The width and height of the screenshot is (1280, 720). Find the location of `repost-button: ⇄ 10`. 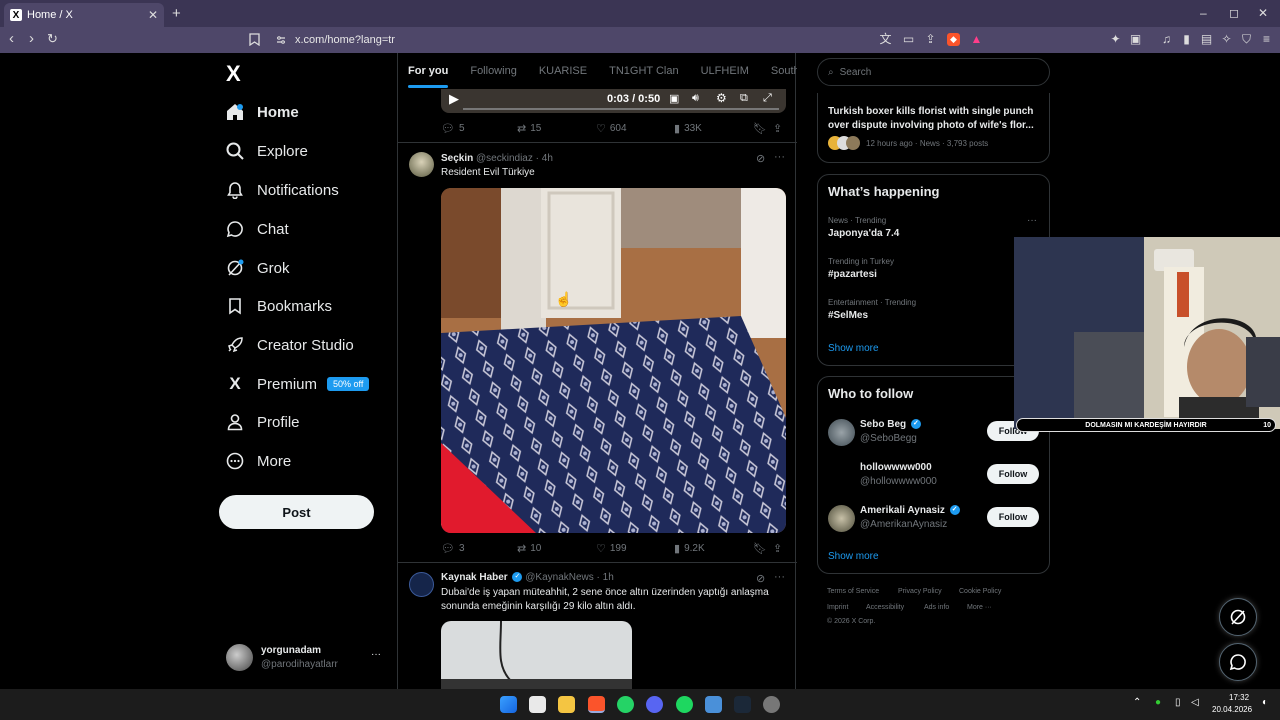

repost-button: ⇄ 10 is located at coordinates (529, 548).